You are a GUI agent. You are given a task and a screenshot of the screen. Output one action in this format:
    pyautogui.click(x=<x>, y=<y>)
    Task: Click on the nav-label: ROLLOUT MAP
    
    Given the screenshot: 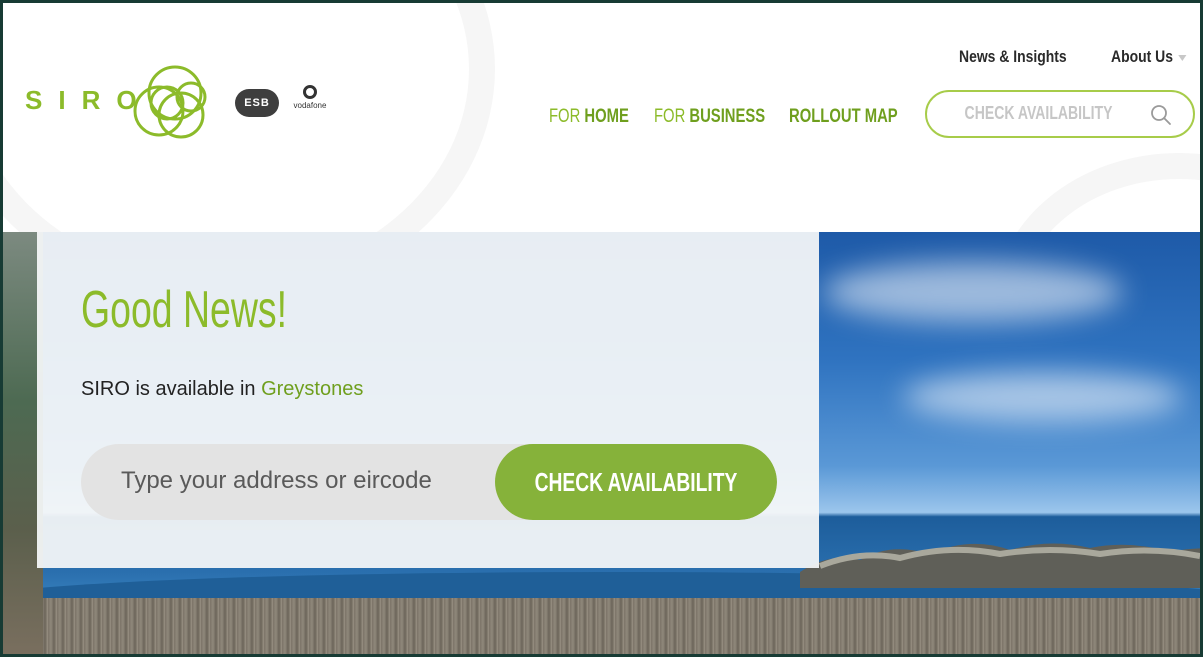 What is the action you would take?
    pyautogui.click(x=843, y=116)
    